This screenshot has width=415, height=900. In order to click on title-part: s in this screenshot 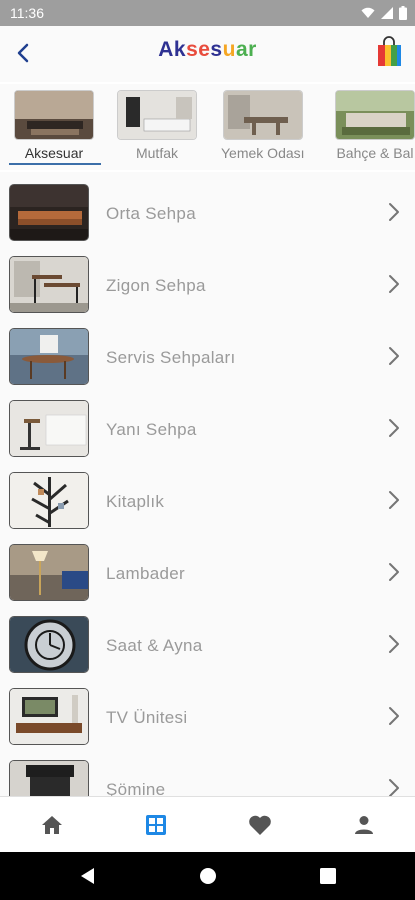, I will do `click(216, 49)`.